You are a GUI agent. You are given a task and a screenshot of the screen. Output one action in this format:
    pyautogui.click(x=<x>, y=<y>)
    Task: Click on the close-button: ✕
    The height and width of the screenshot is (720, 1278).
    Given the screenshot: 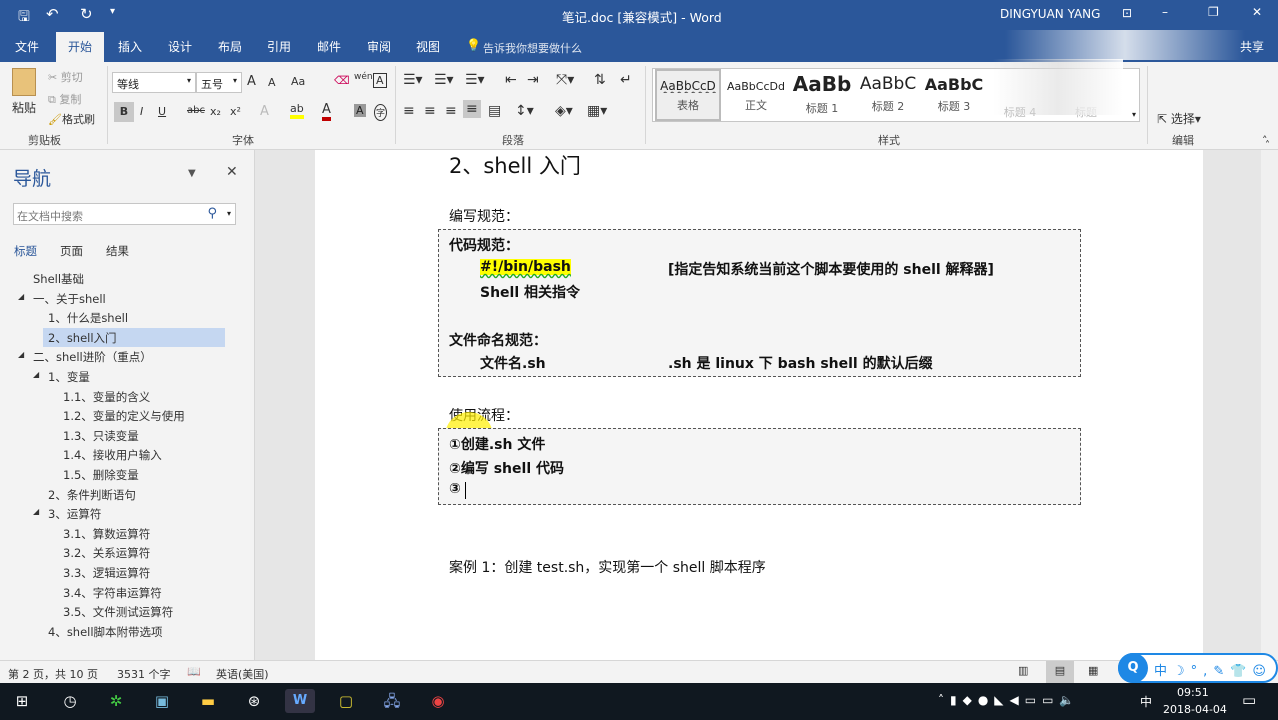 What is the action you would take?
    pyautogui.click(x=1257, y=12)
    